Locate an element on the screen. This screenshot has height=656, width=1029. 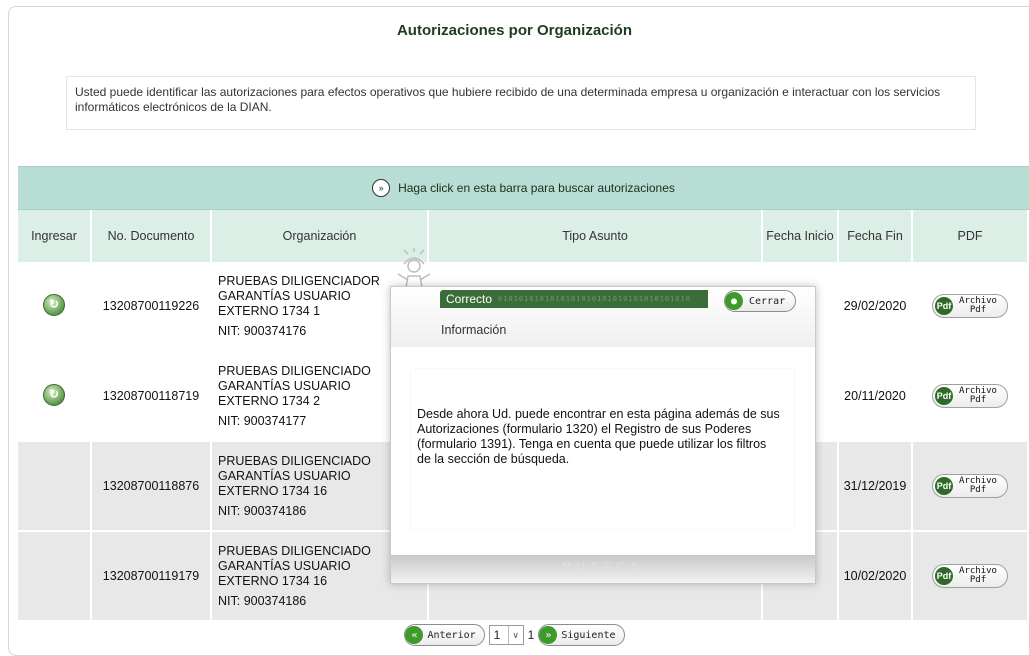
fecha-fin: 29/02/2020 is located at coordinates (876, 307).